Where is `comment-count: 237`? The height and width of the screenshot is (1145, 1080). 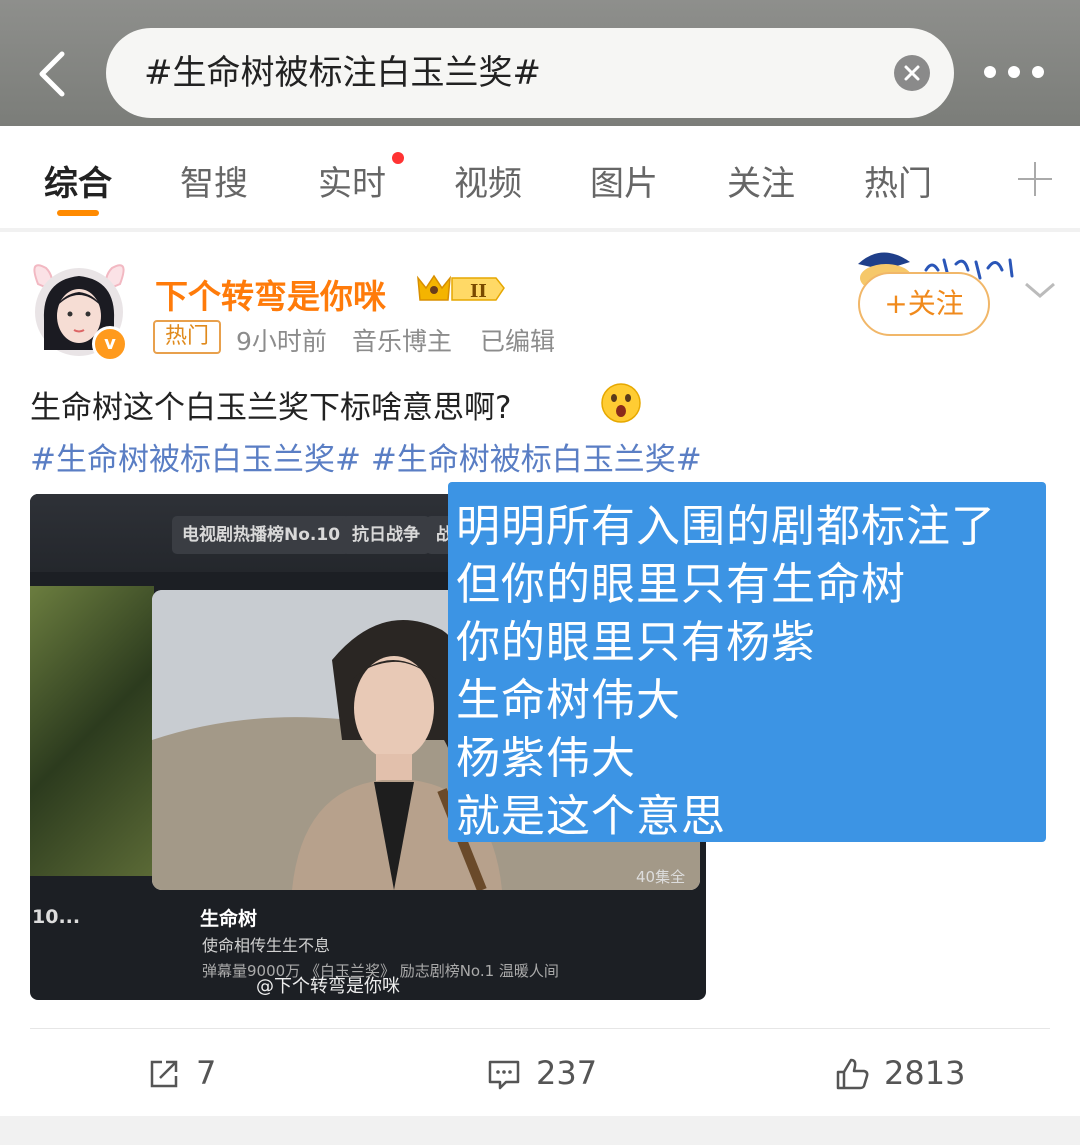 comment-count: 237 is located at coordinates (567, 1073).